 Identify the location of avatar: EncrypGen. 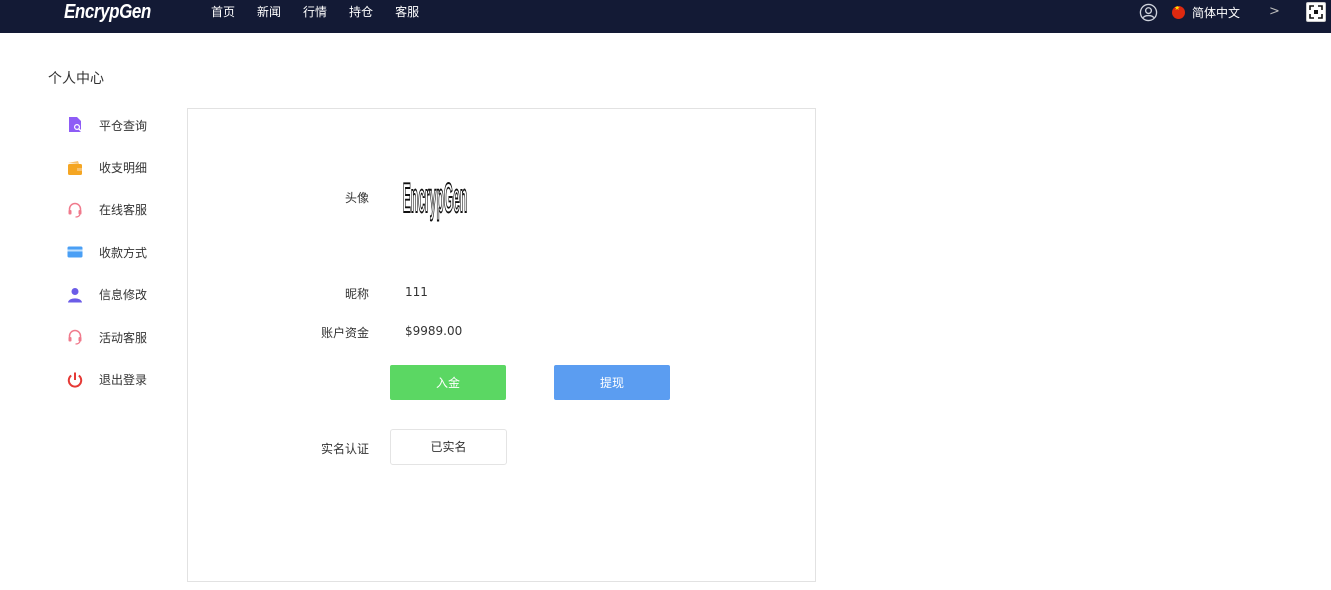
(435, 197).